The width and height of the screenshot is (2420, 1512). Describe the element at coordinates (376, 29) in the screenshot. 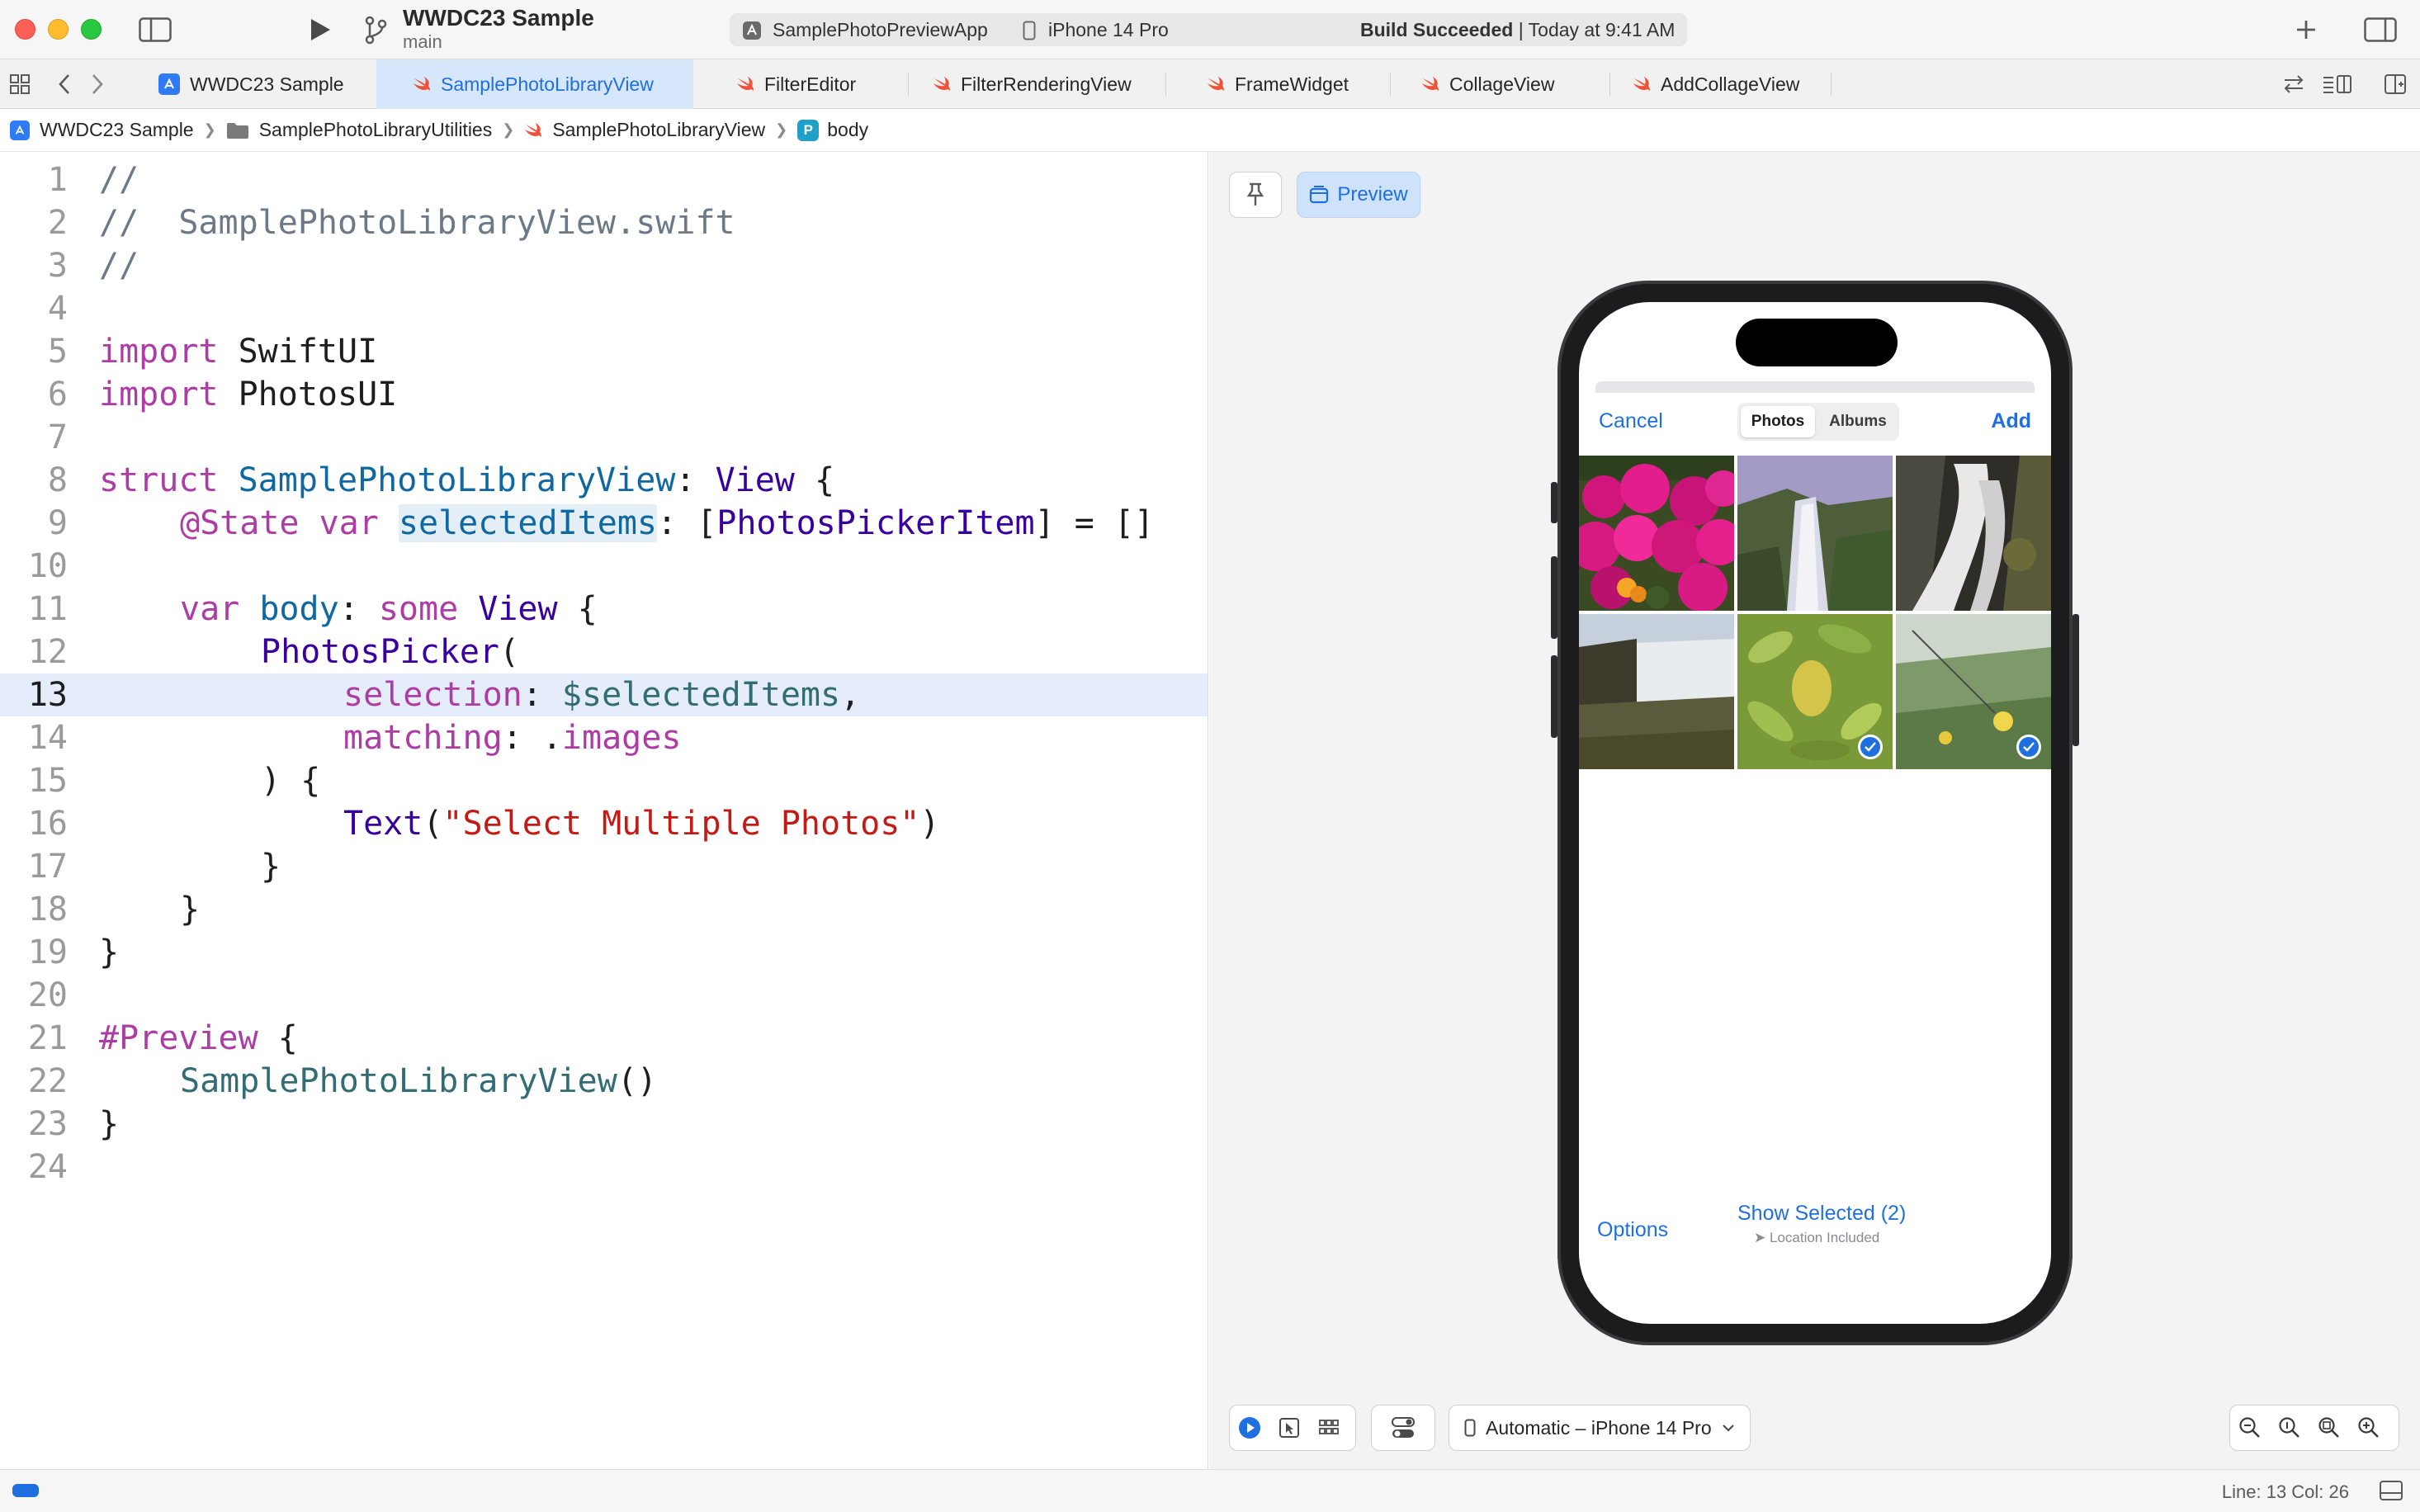

I see `source-branch-icon` at that location.